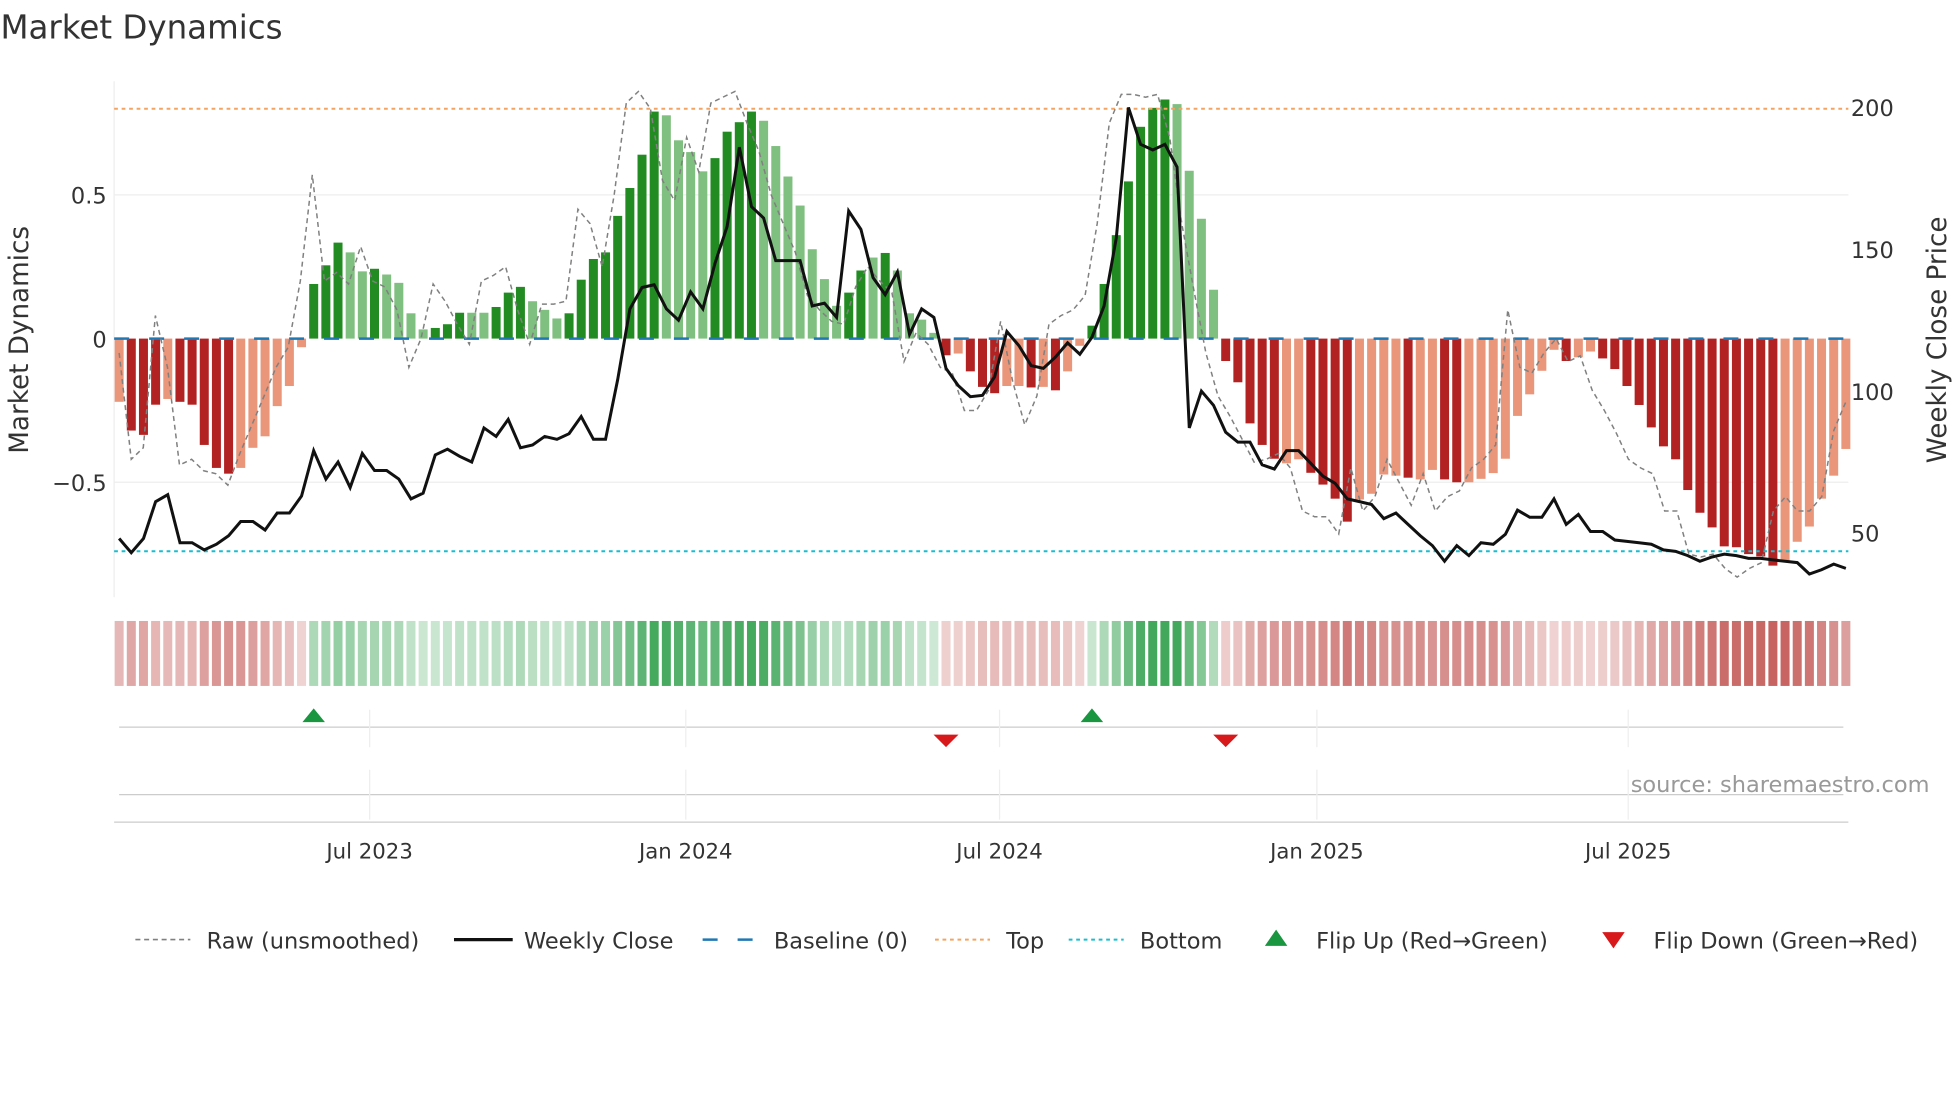 Image resolution: width=1960 pixels, height=1102 pixels. I want to click on y-tick-label: −0.5, so click(79, 484).